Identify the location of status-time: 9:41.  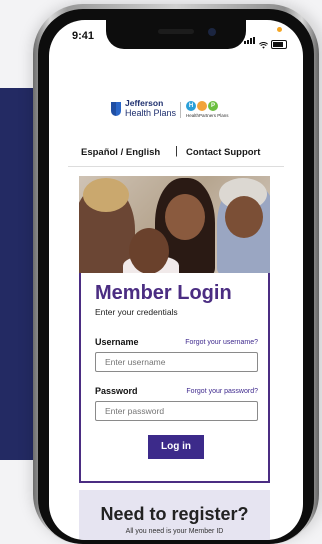
(83, 36).